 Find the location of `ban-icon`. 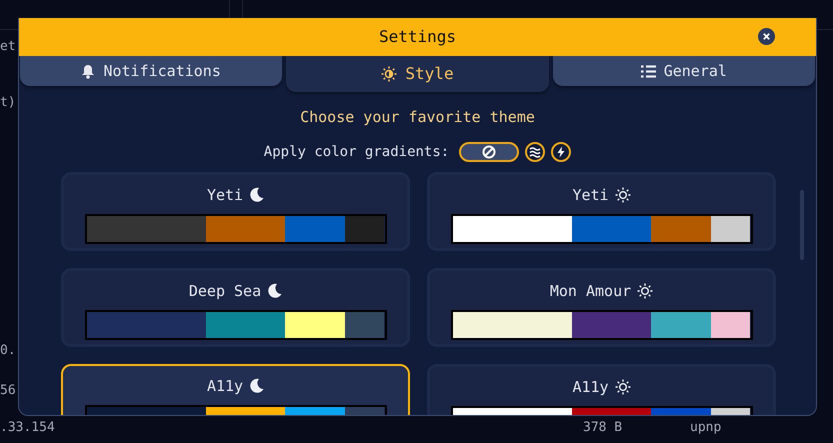

ban-icon is located at coordinates (489, 152).